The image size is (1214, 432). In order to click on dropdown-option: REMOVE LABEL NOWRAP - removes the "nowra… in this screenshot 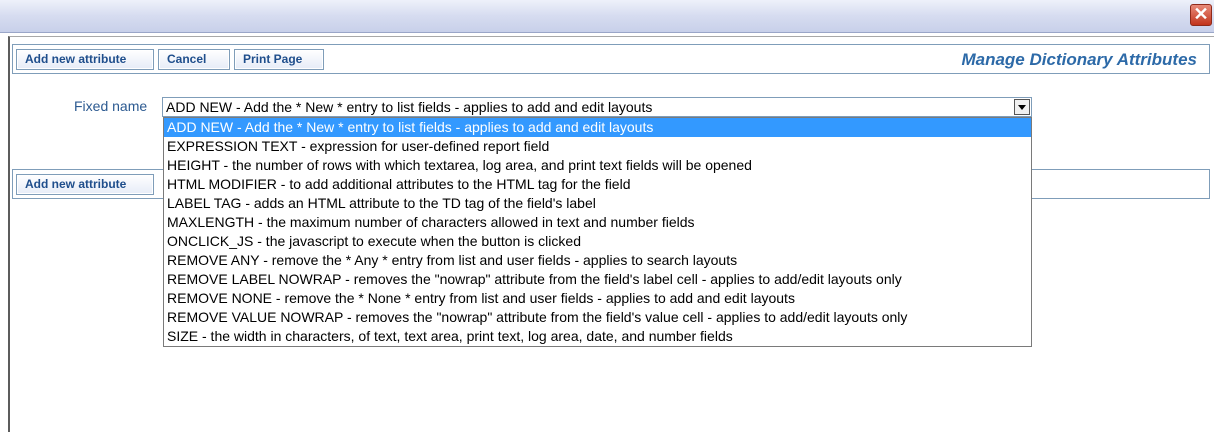, I will do `click(597, 279)`.